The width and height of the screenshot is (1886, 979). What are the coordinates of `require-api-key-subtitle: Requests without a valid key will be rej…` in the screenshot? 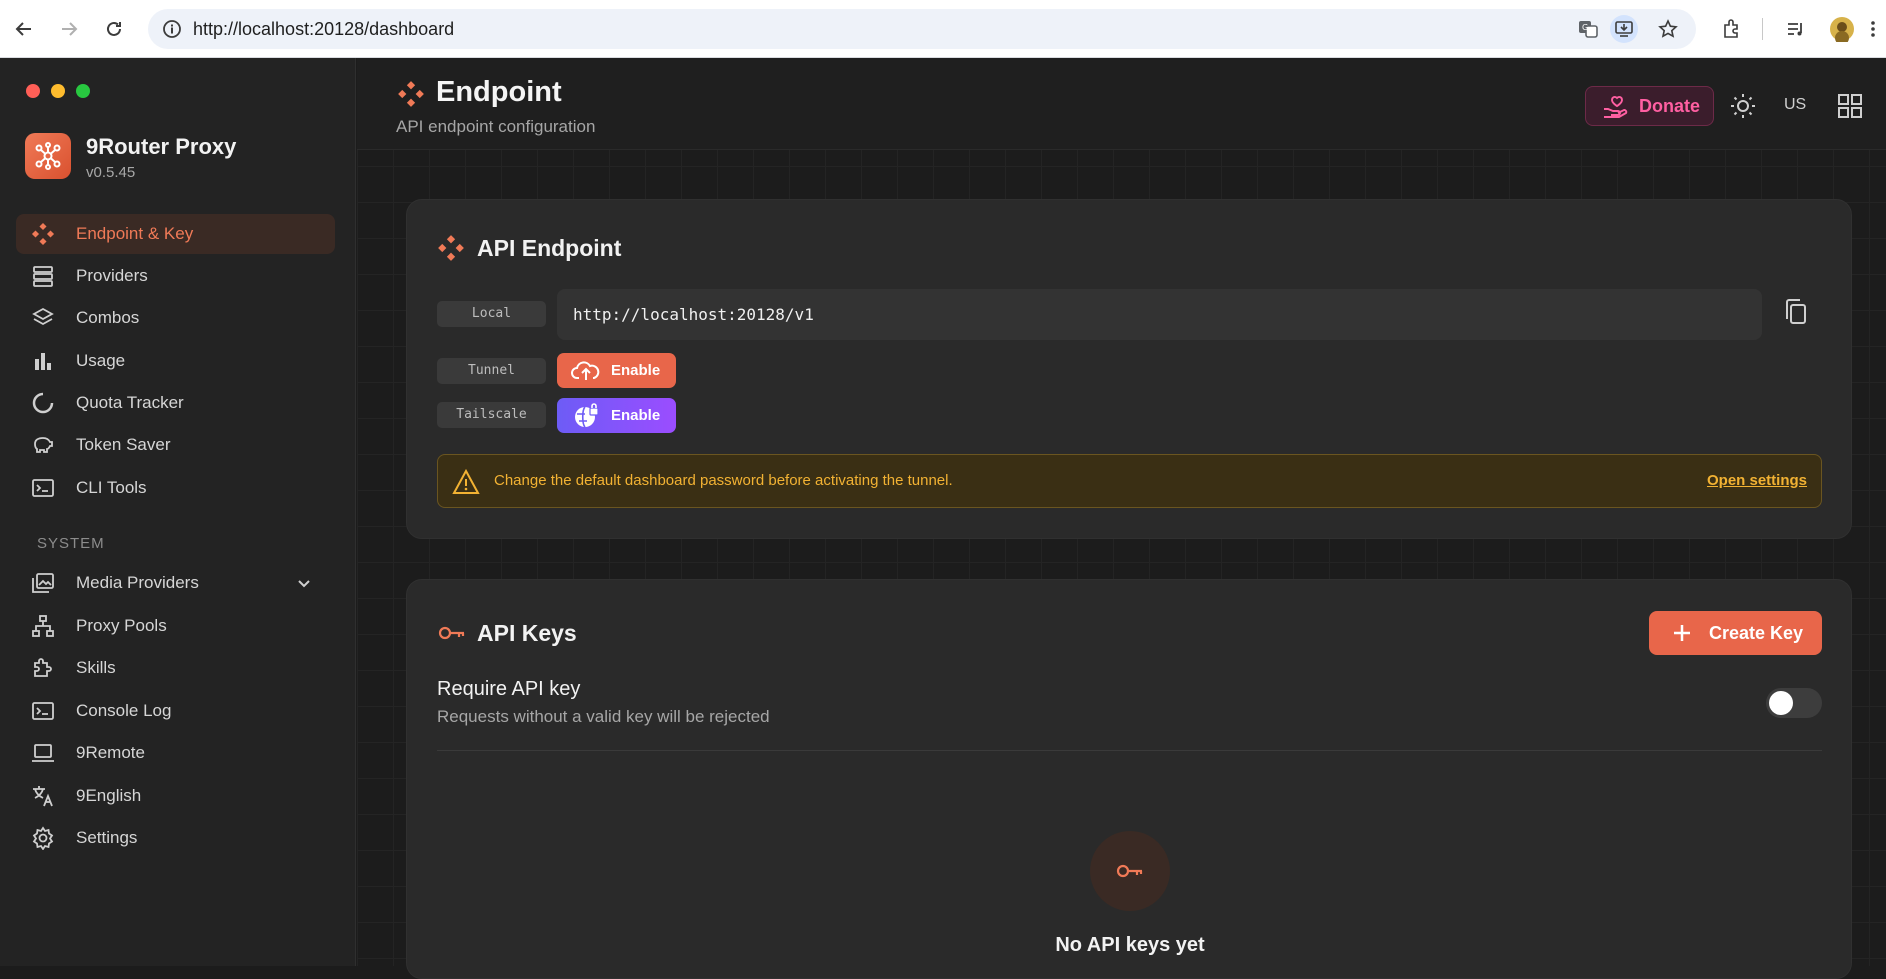 It's located at (603, 716).